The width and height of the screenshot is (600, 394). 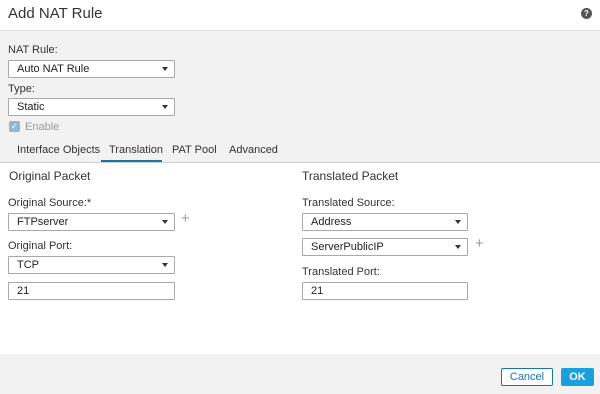 I want to click on original-port-protocol-select: TCP, so click(x=91, y=265).